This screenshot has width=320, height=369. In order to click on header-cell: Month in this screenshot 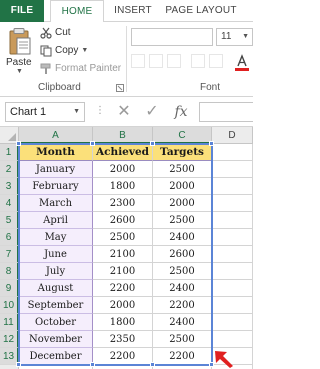, I will do `click(56, 152)`.